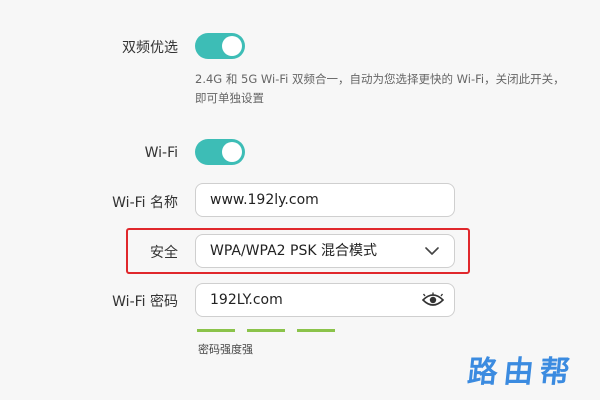 Image resolution: width=600 pixels, height=400 pixels. Describe the element at coordinates (293, 251) in the screenshot. I see `security-value: WPA/WPA2 PSK 混合模式` at that location.